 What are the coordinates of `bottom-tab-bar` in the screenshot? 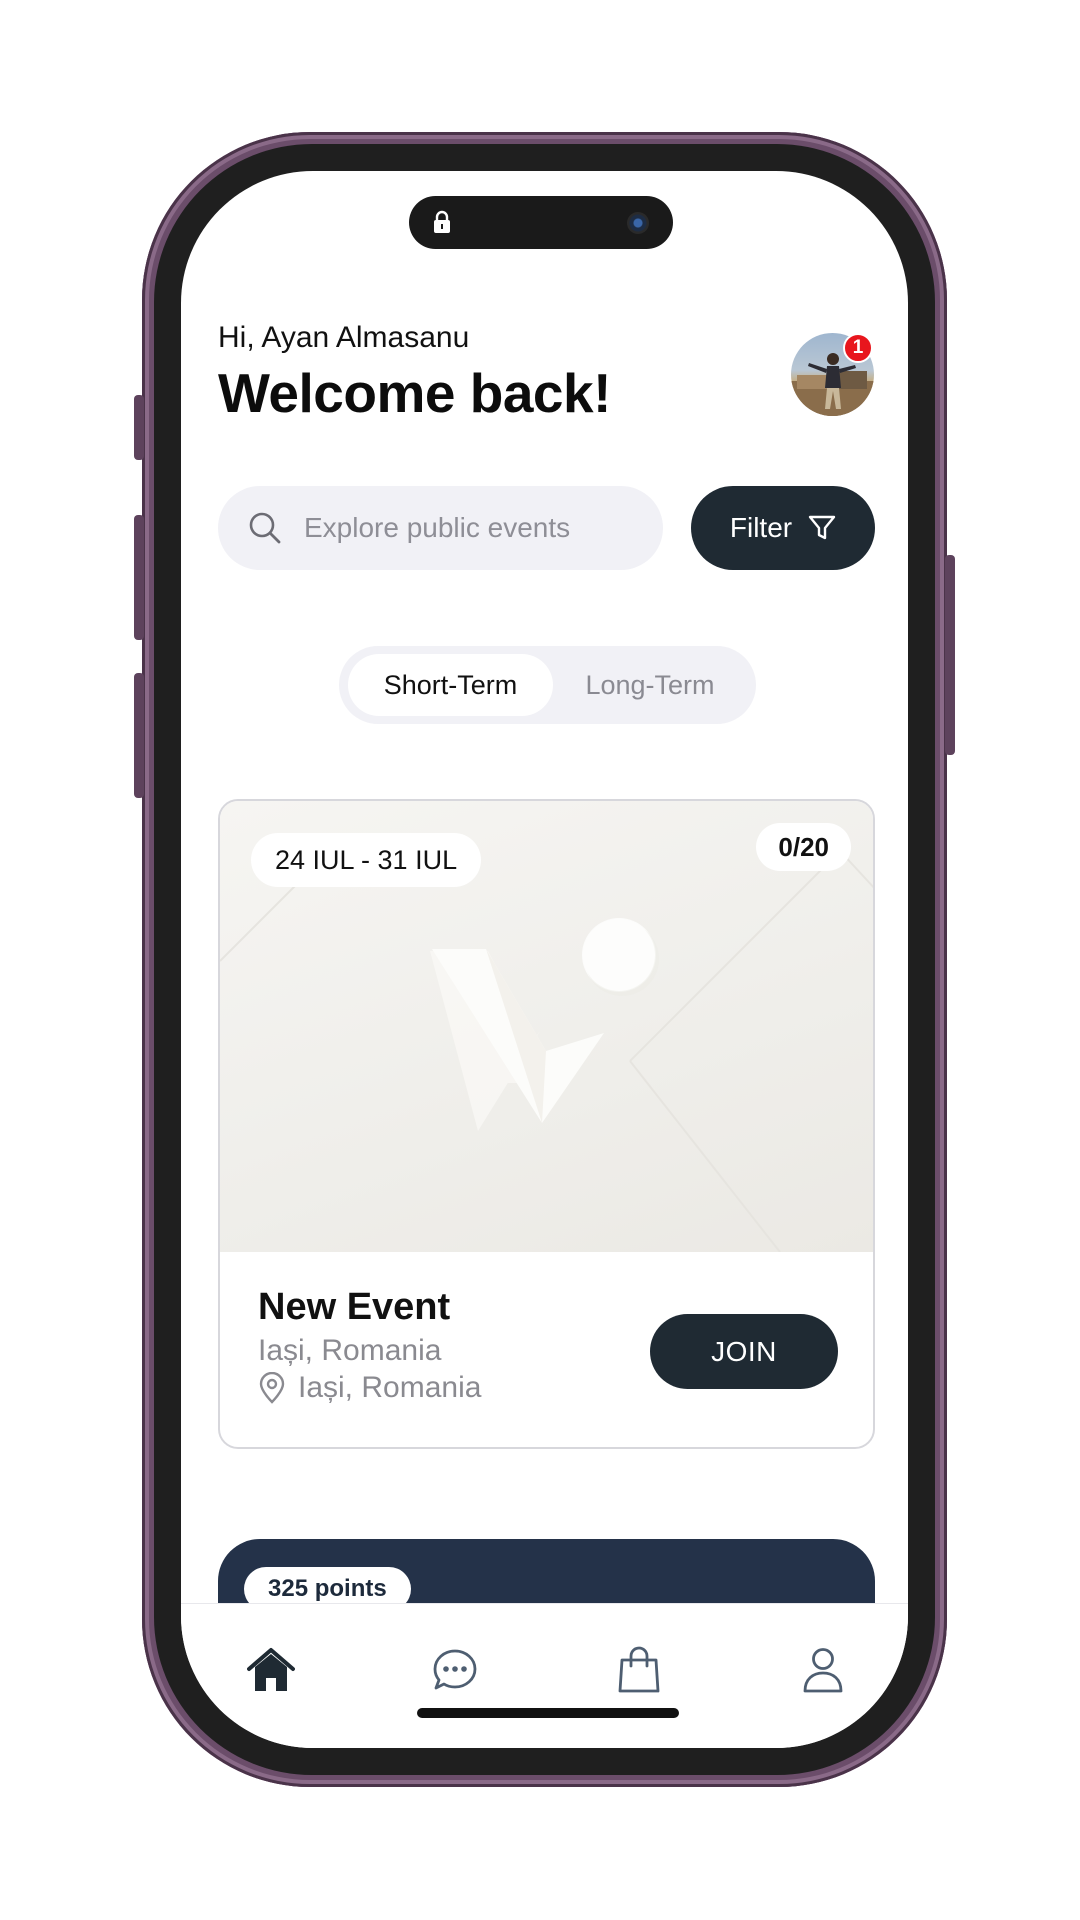 It's located at (544, 1675).